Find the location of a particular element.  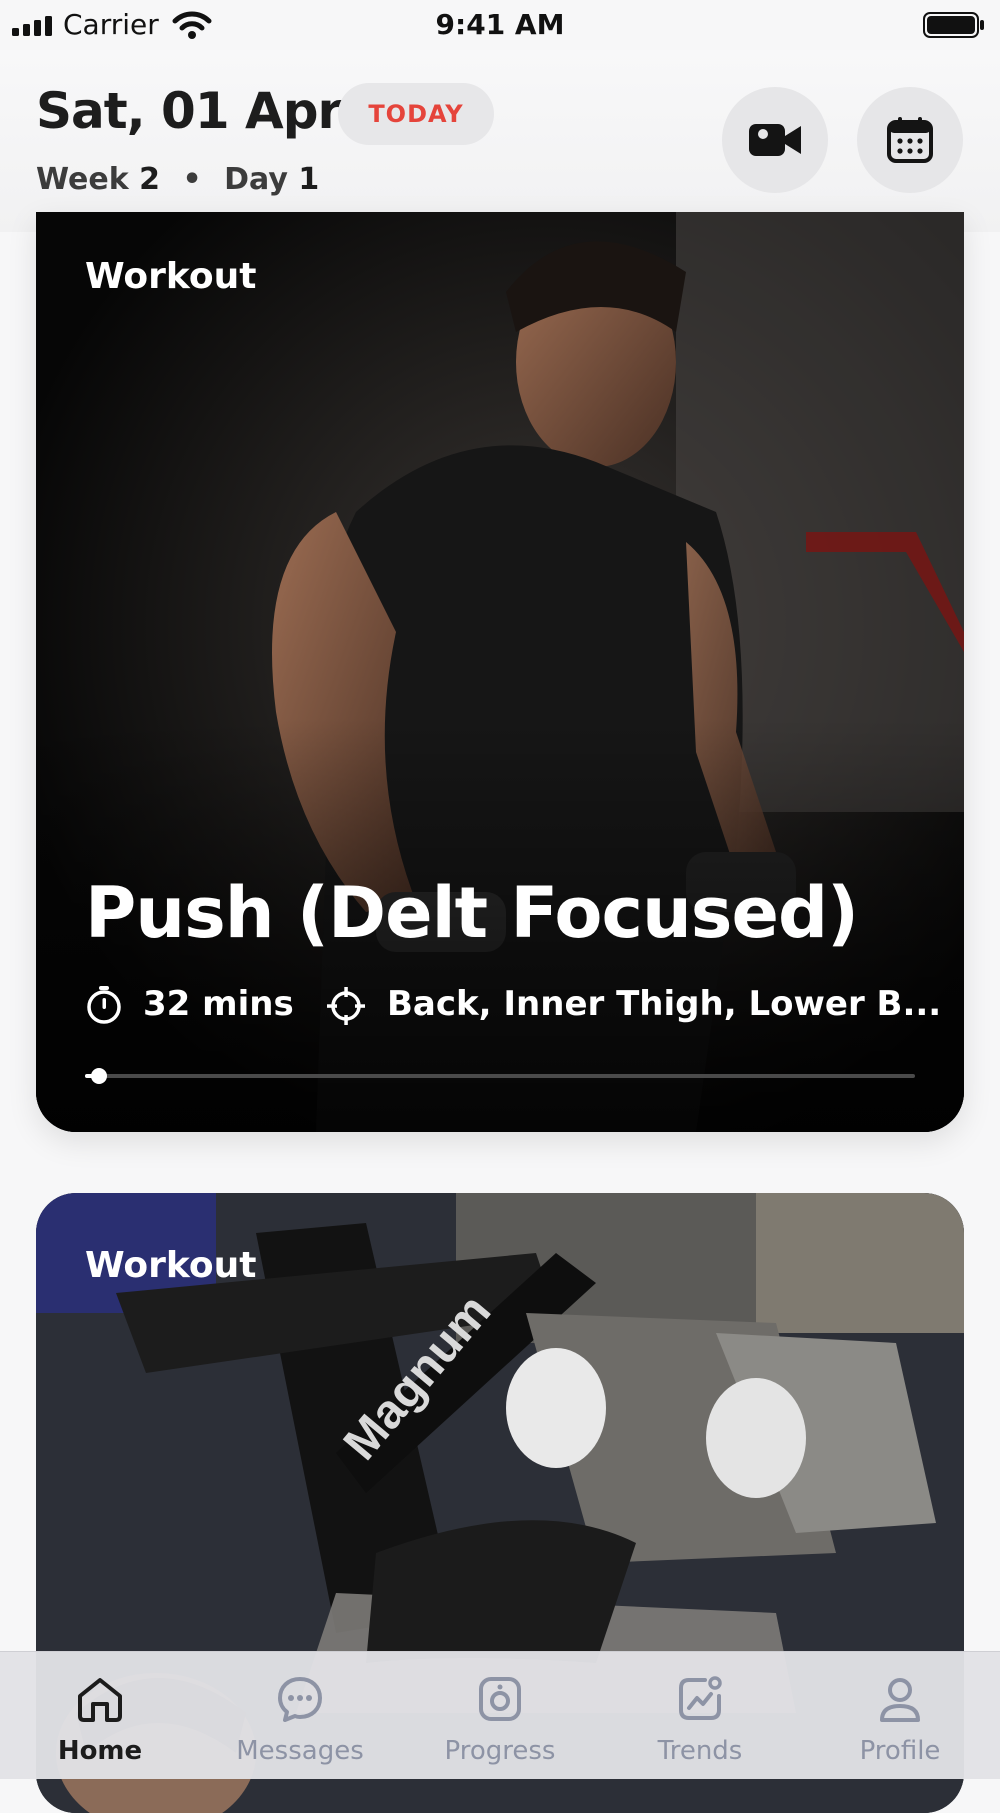

chat-icon is located at coordinates (300, 1699).